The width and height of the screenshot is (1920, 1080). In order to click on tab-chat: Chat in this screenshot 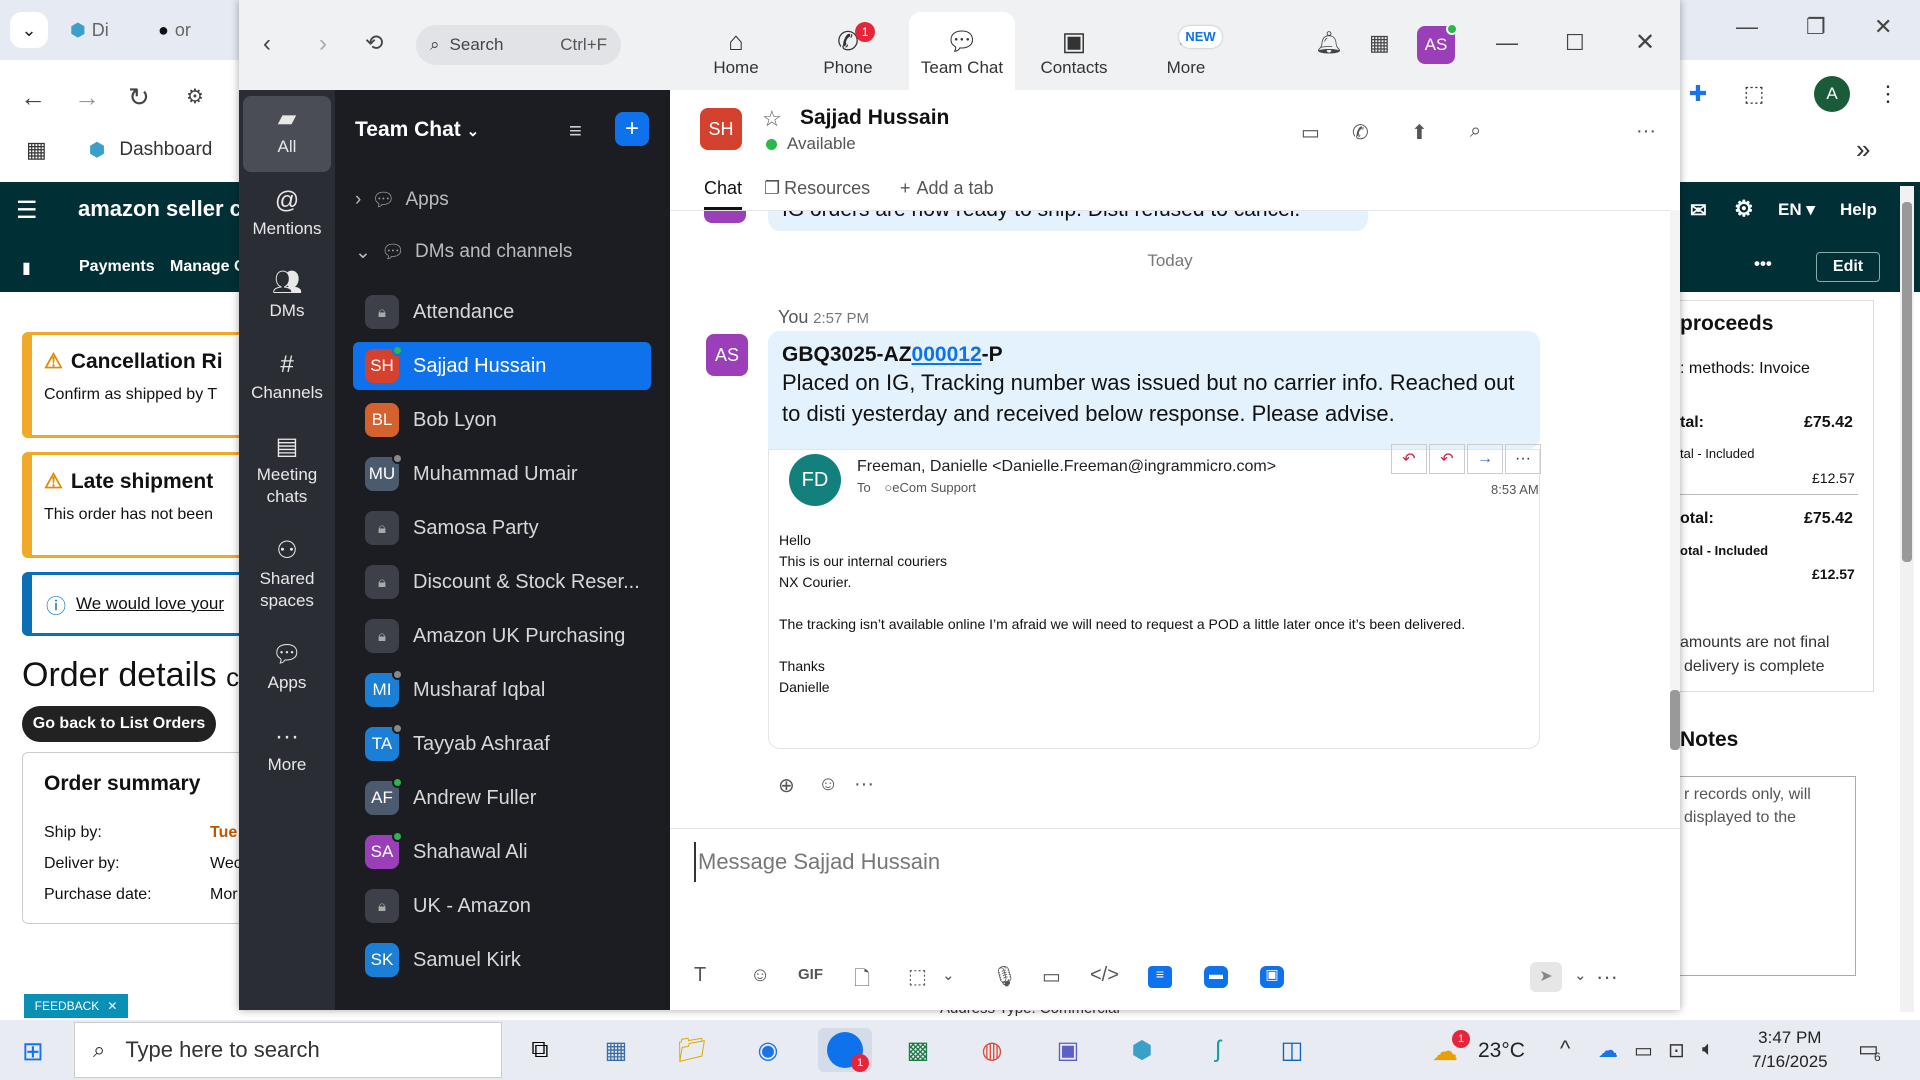, I will do `click(723, 194)`.